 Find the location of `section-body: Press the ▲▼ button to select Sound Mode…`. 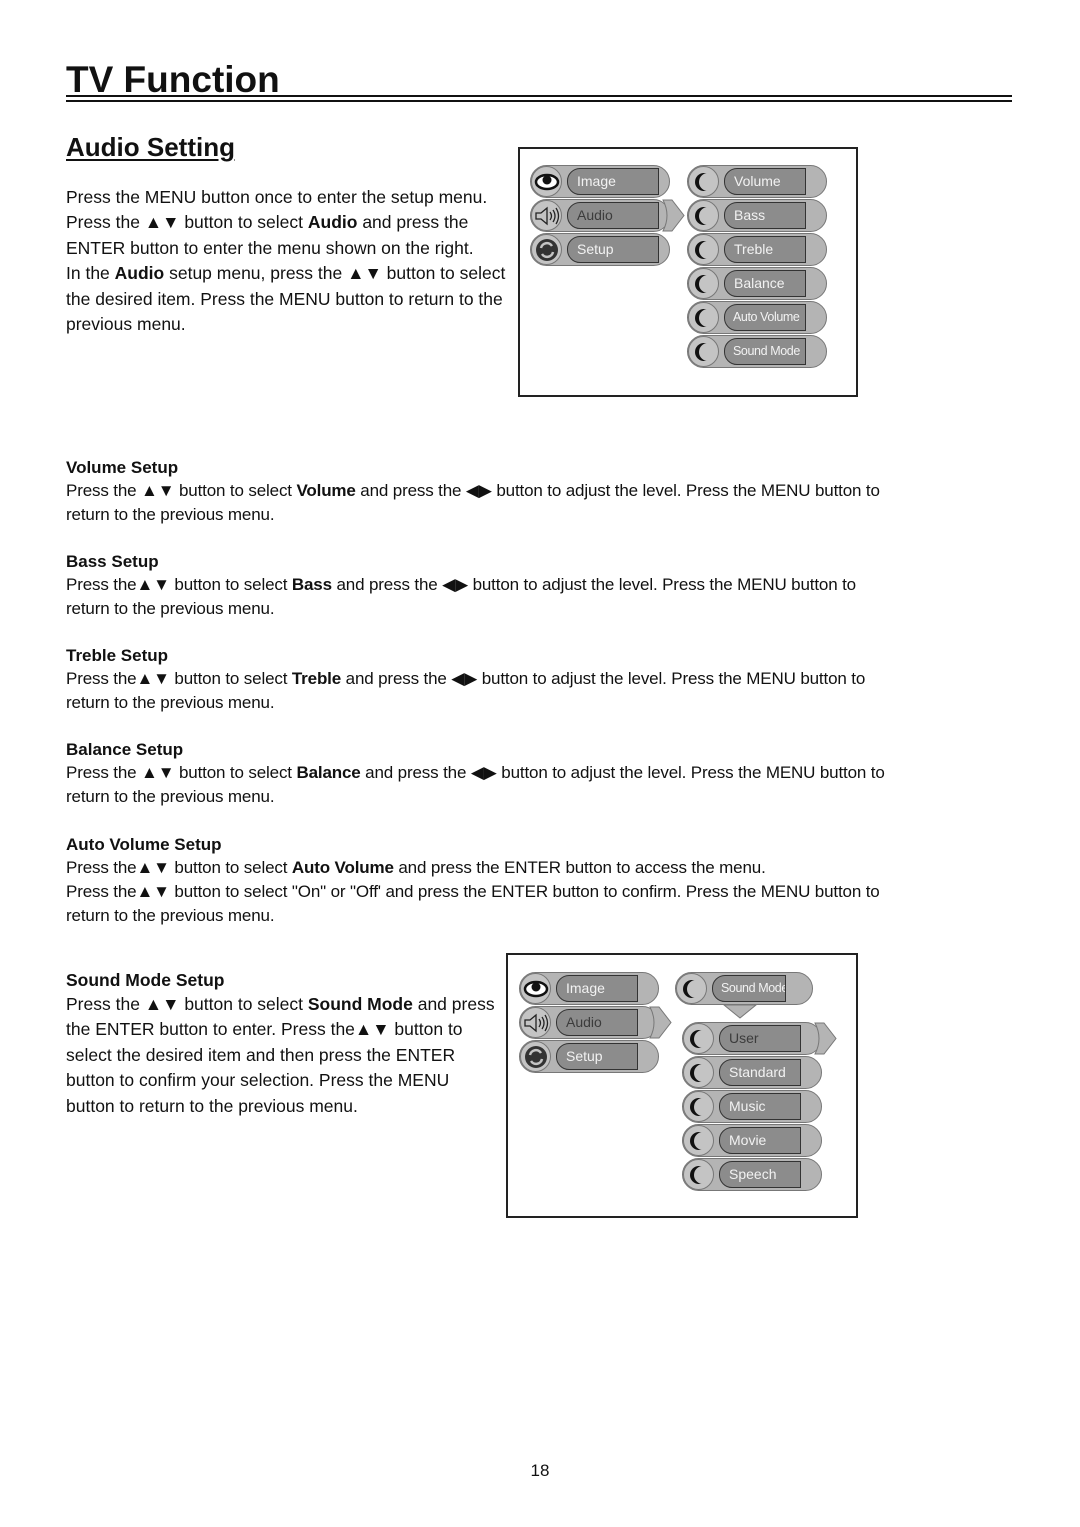

section-body: Press the ▲▼ button to select Sound Mode… is located at coordinates (281, 1055).